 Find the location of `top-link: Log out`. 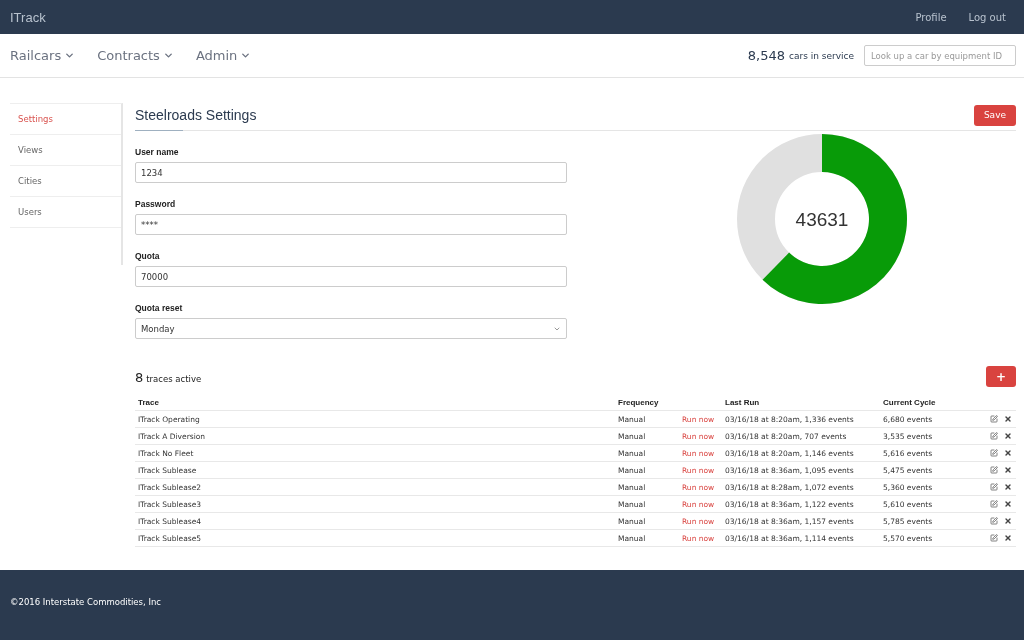

top-link: Log out is located at coordinates (987, 17).